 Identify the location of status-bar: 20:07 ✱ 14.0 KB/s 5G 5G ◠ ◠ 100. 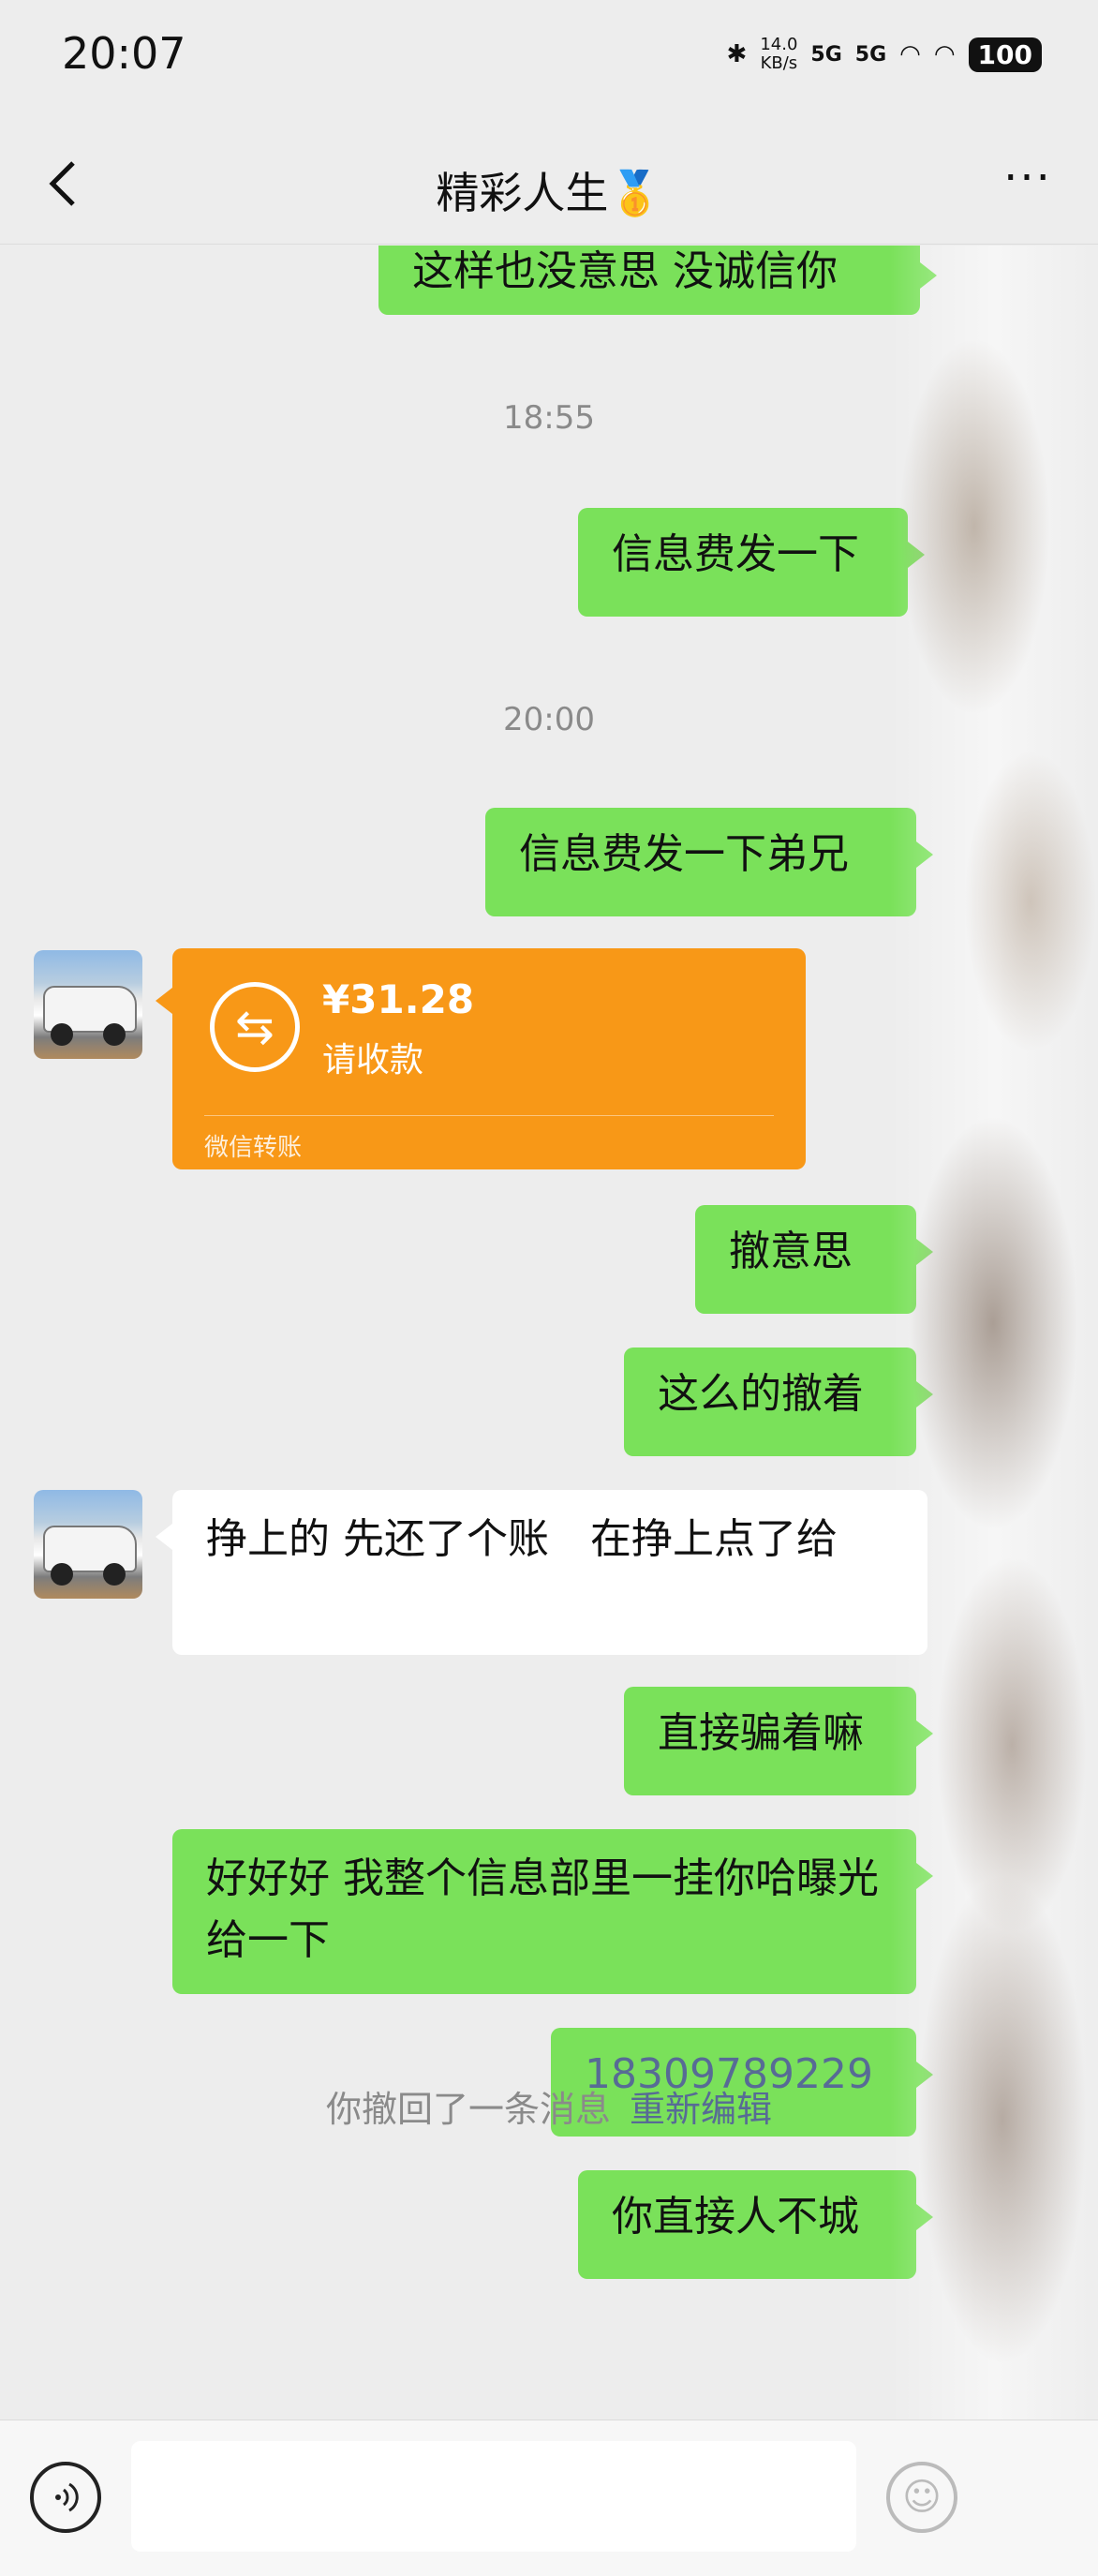
(549, 56).